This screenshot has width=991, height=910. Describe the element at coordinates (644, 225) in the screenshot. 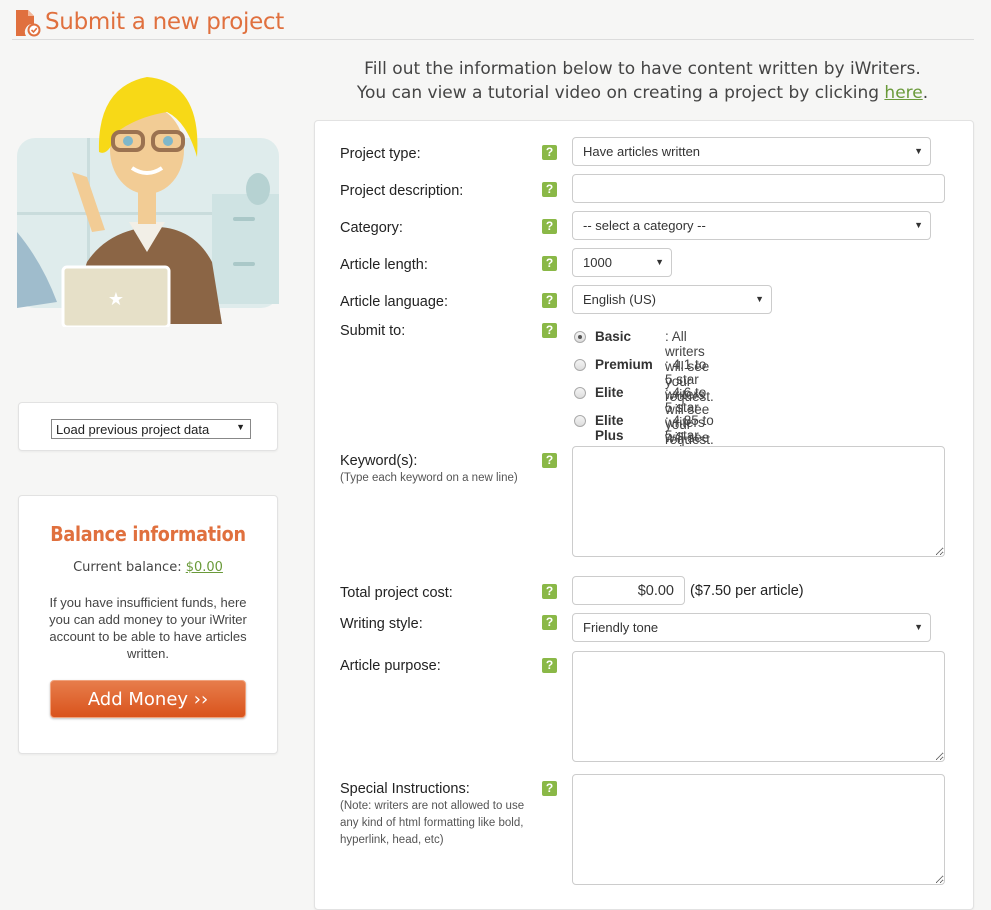

I see `category-value: -- select a category --` at that location.